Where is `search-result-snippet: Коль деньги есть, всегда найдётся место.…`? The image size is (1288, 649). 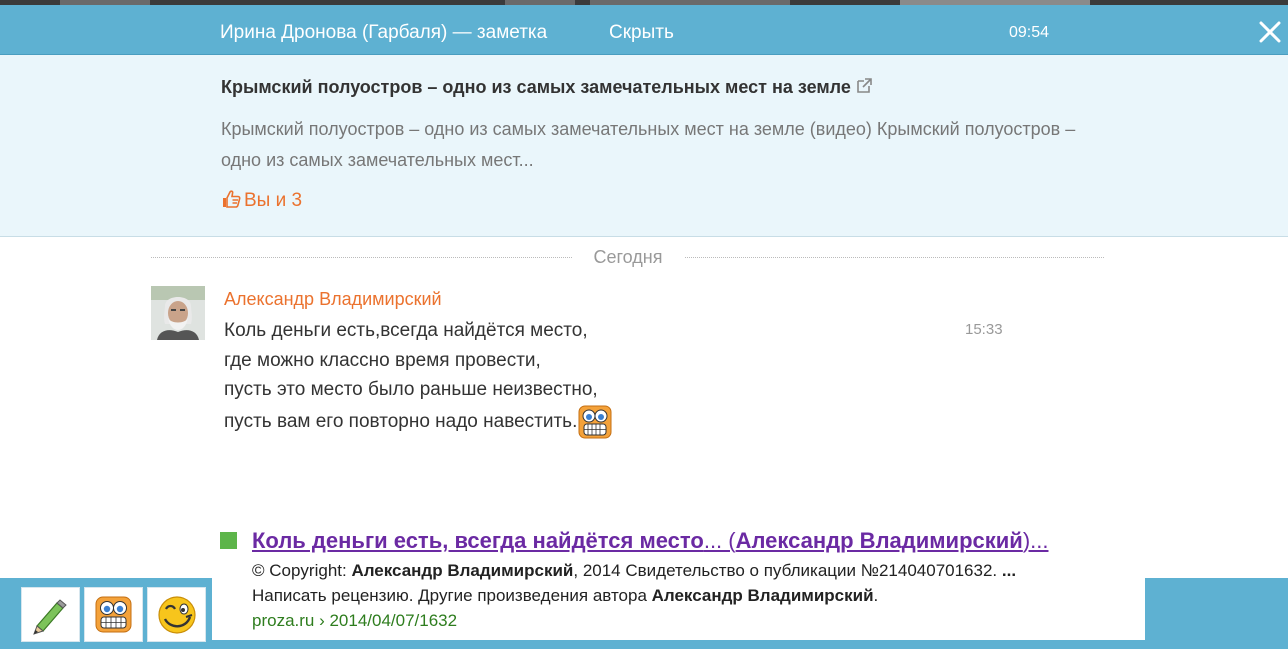 search-result-snippet: Коль деньги есть, всегда найдётся место.… is located at coordinates (678, 581).